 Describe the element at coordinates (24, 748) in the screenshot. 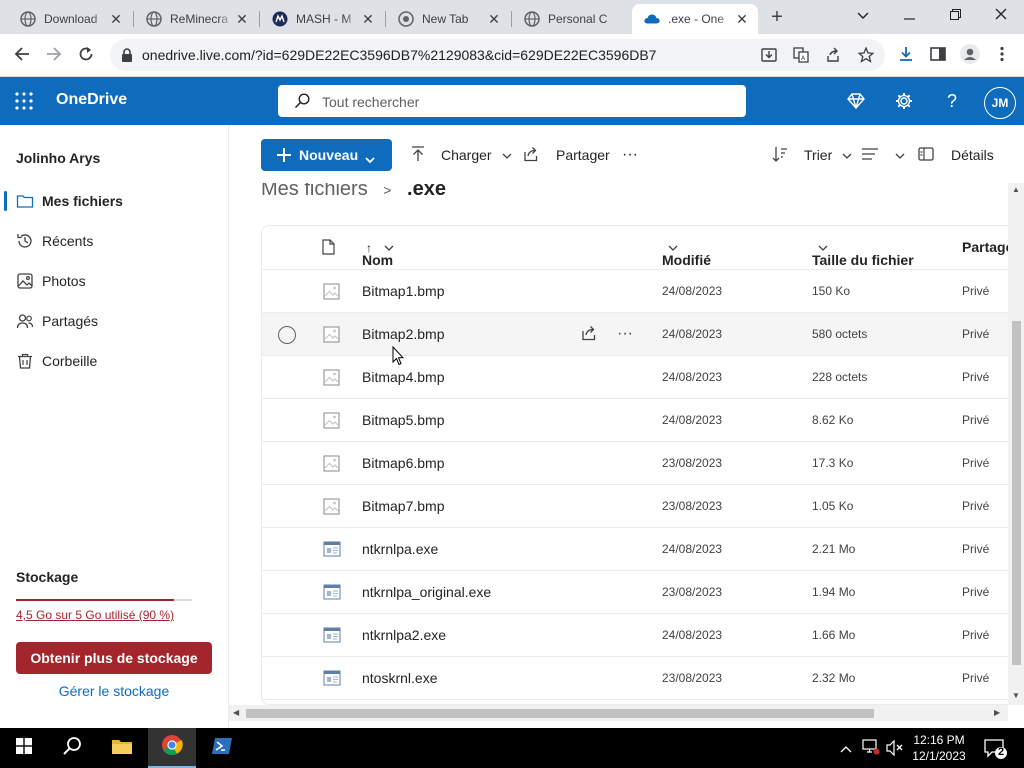

I see `start-button` at that location.